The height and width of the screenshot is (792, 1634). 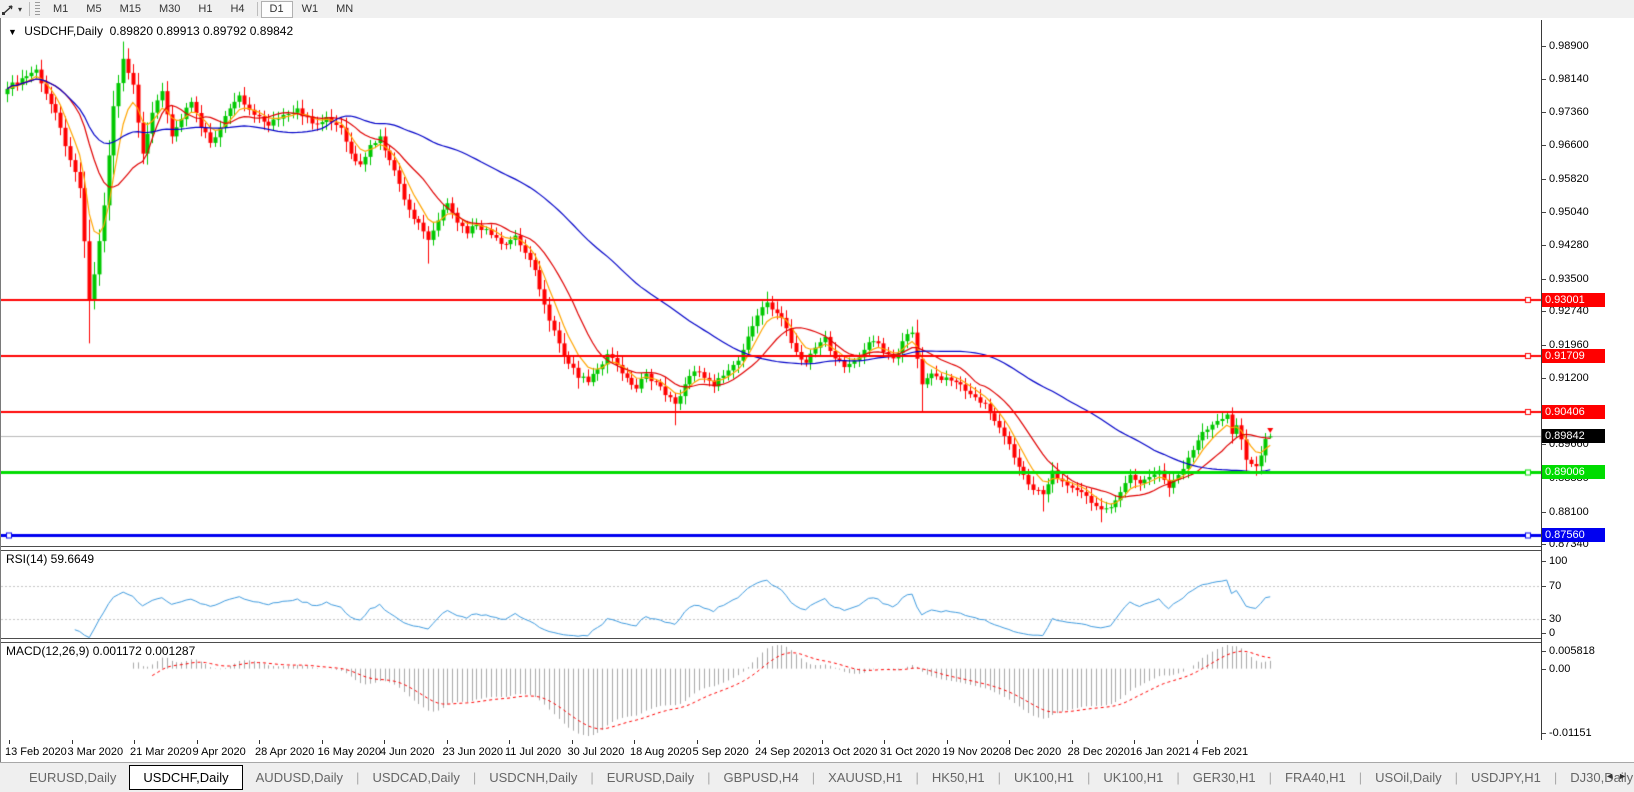 I want to click on tab-usdjpy-h1: USDJPY,H1, so click(x=1506, y=777).